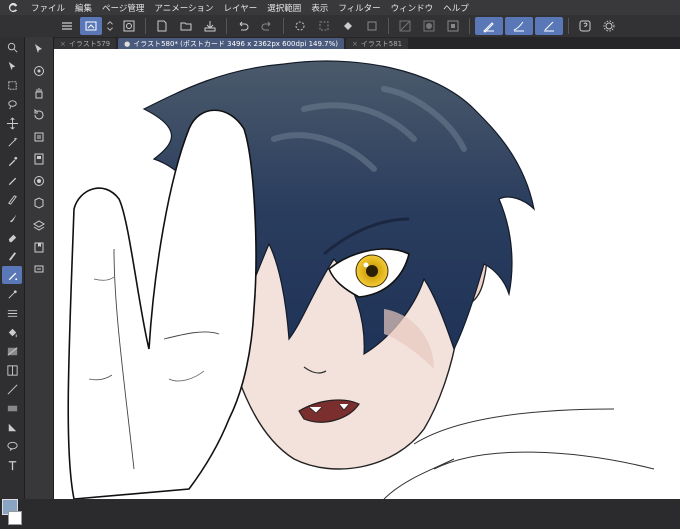  What do you see at coordinates (319, 8) in the screenshot?
I see `menu-view: 表示` at bounding box center [319, 8].